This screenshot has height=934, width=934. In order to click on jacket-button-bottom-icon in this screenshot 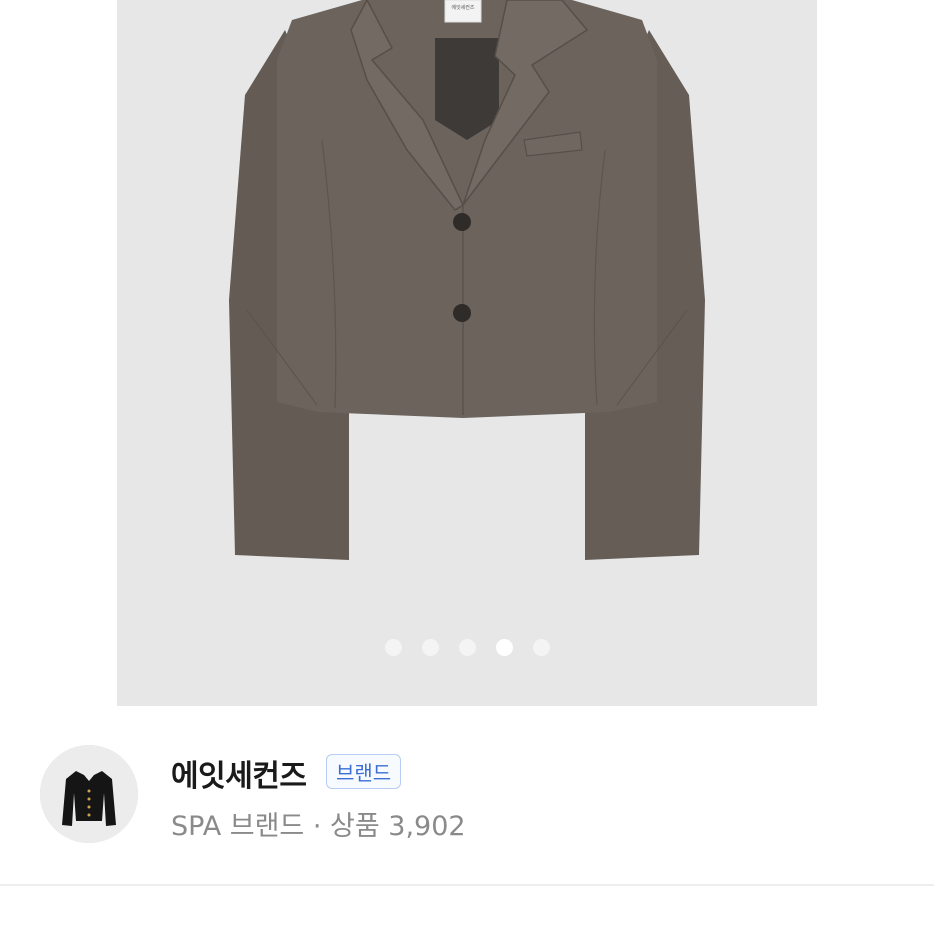, I will do `click(462, 313)`.